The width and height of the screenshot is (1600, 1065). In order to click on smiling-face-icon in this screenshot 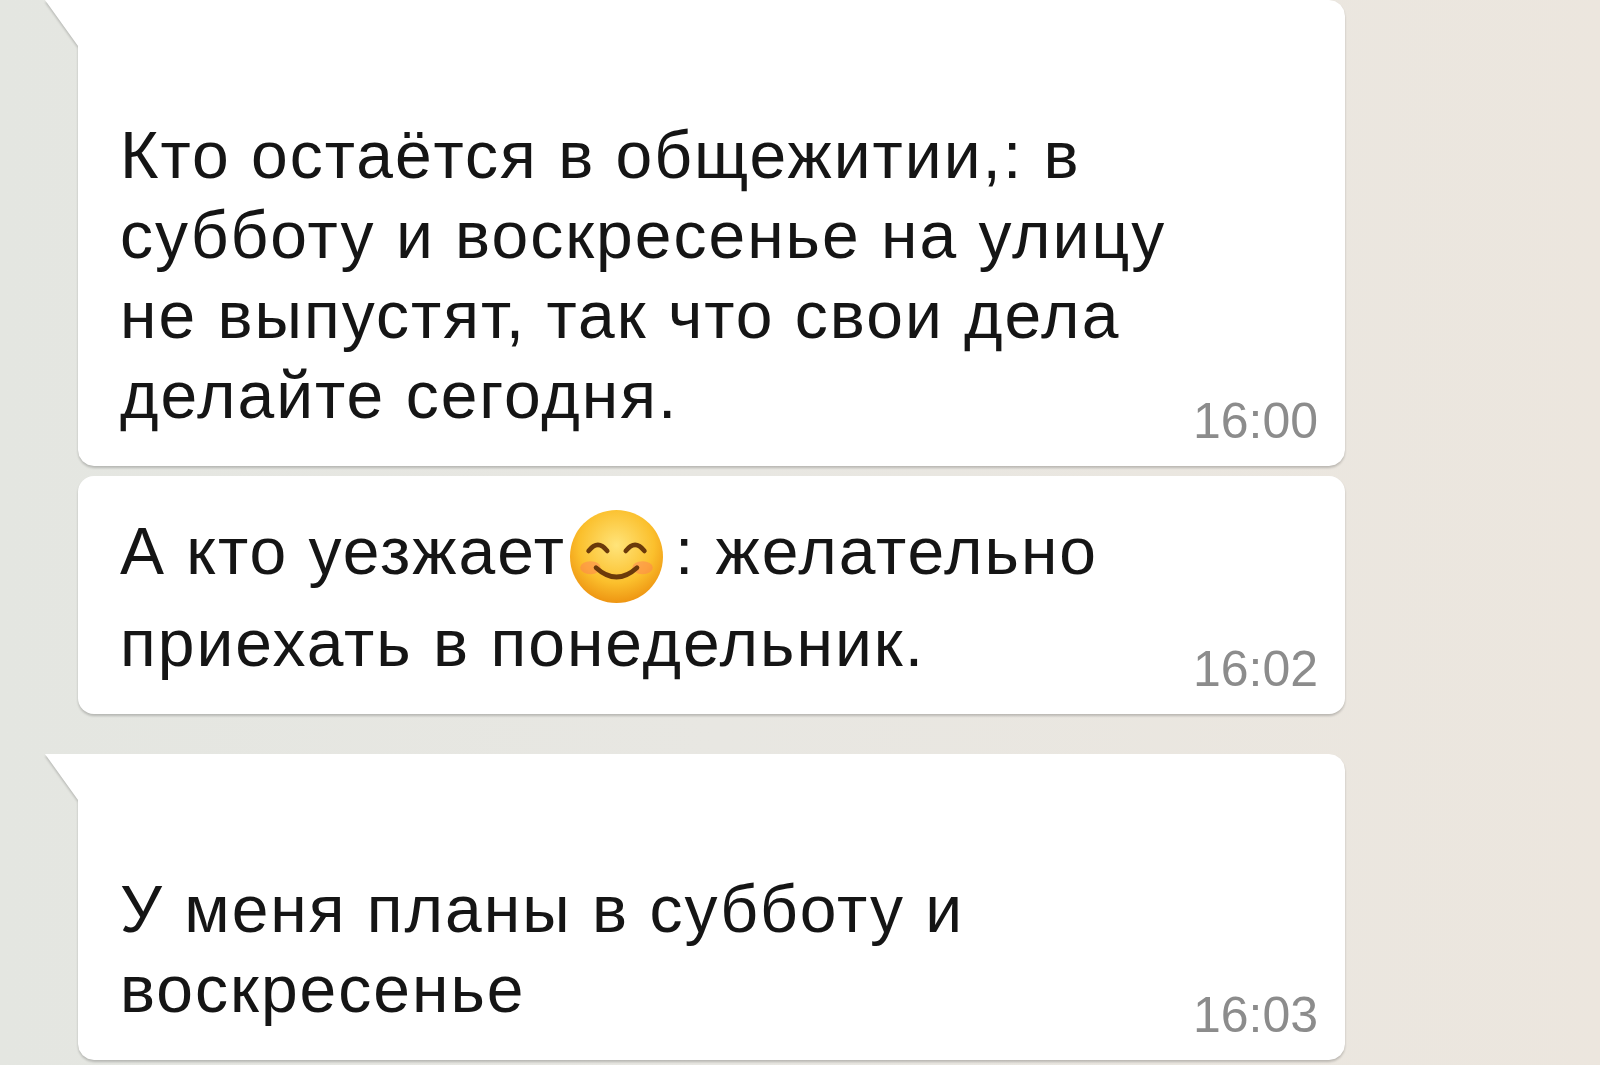, I will do `click(616, 556)`.